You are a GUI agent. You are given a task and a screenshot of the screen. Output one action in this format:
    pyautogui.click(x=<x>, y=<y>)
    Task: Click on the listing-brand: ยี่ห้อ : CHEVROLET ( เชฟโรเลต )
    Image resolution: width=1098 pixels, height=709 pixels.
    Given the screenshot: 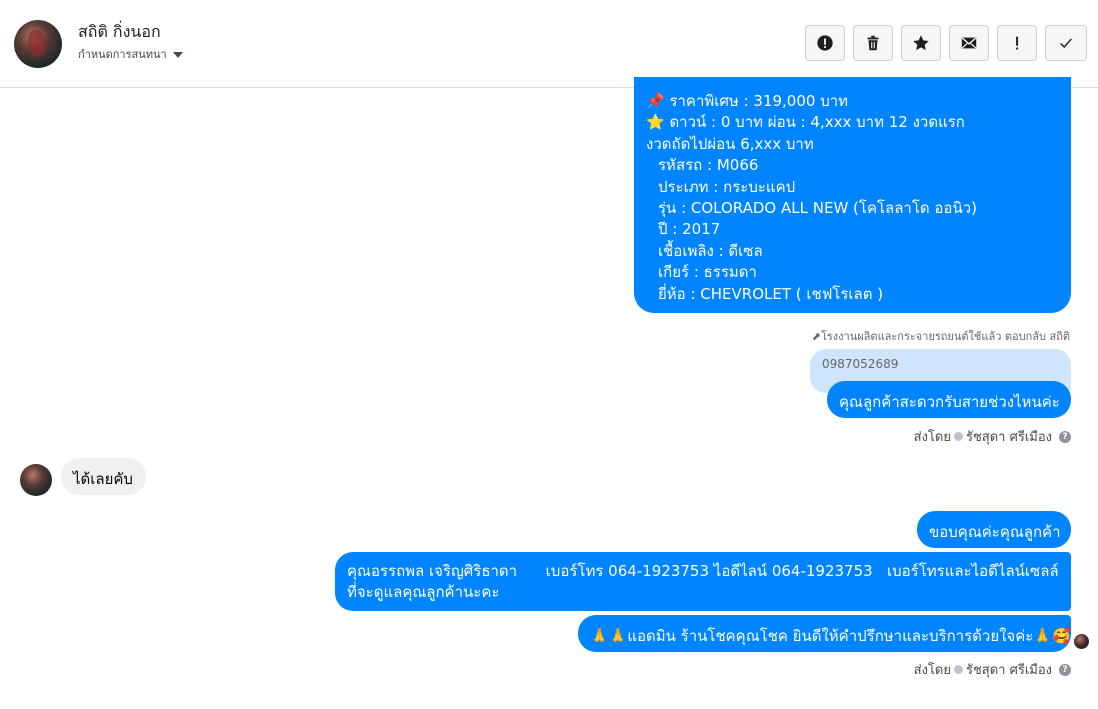 What is the action you would take?
    pyautogui.click(x=771, y=293)
    